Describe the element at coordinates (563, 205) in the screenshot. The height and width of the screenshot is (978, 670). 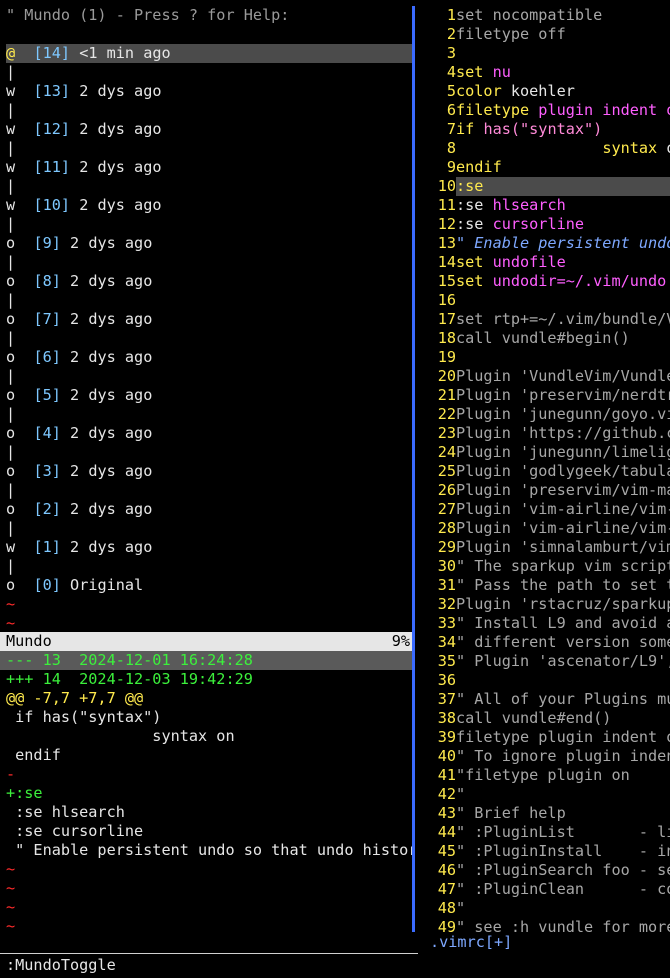
I see `code-line: :se hlsearch` at that location.